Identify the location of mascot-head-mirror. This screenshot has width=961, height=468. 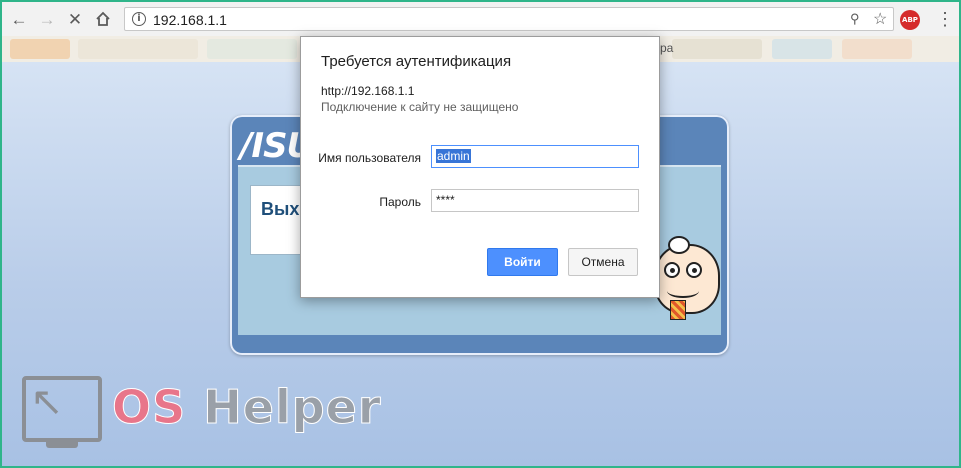
(679, 245).